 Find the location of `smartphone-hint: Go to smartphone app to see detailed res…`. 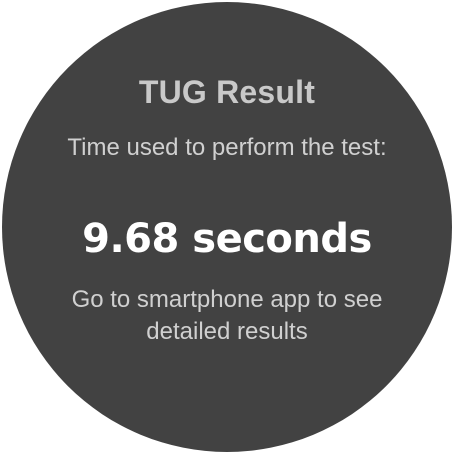

smartphone-hint: Go to smartphone app to see detailed res… is located at coordinates (227, 315).